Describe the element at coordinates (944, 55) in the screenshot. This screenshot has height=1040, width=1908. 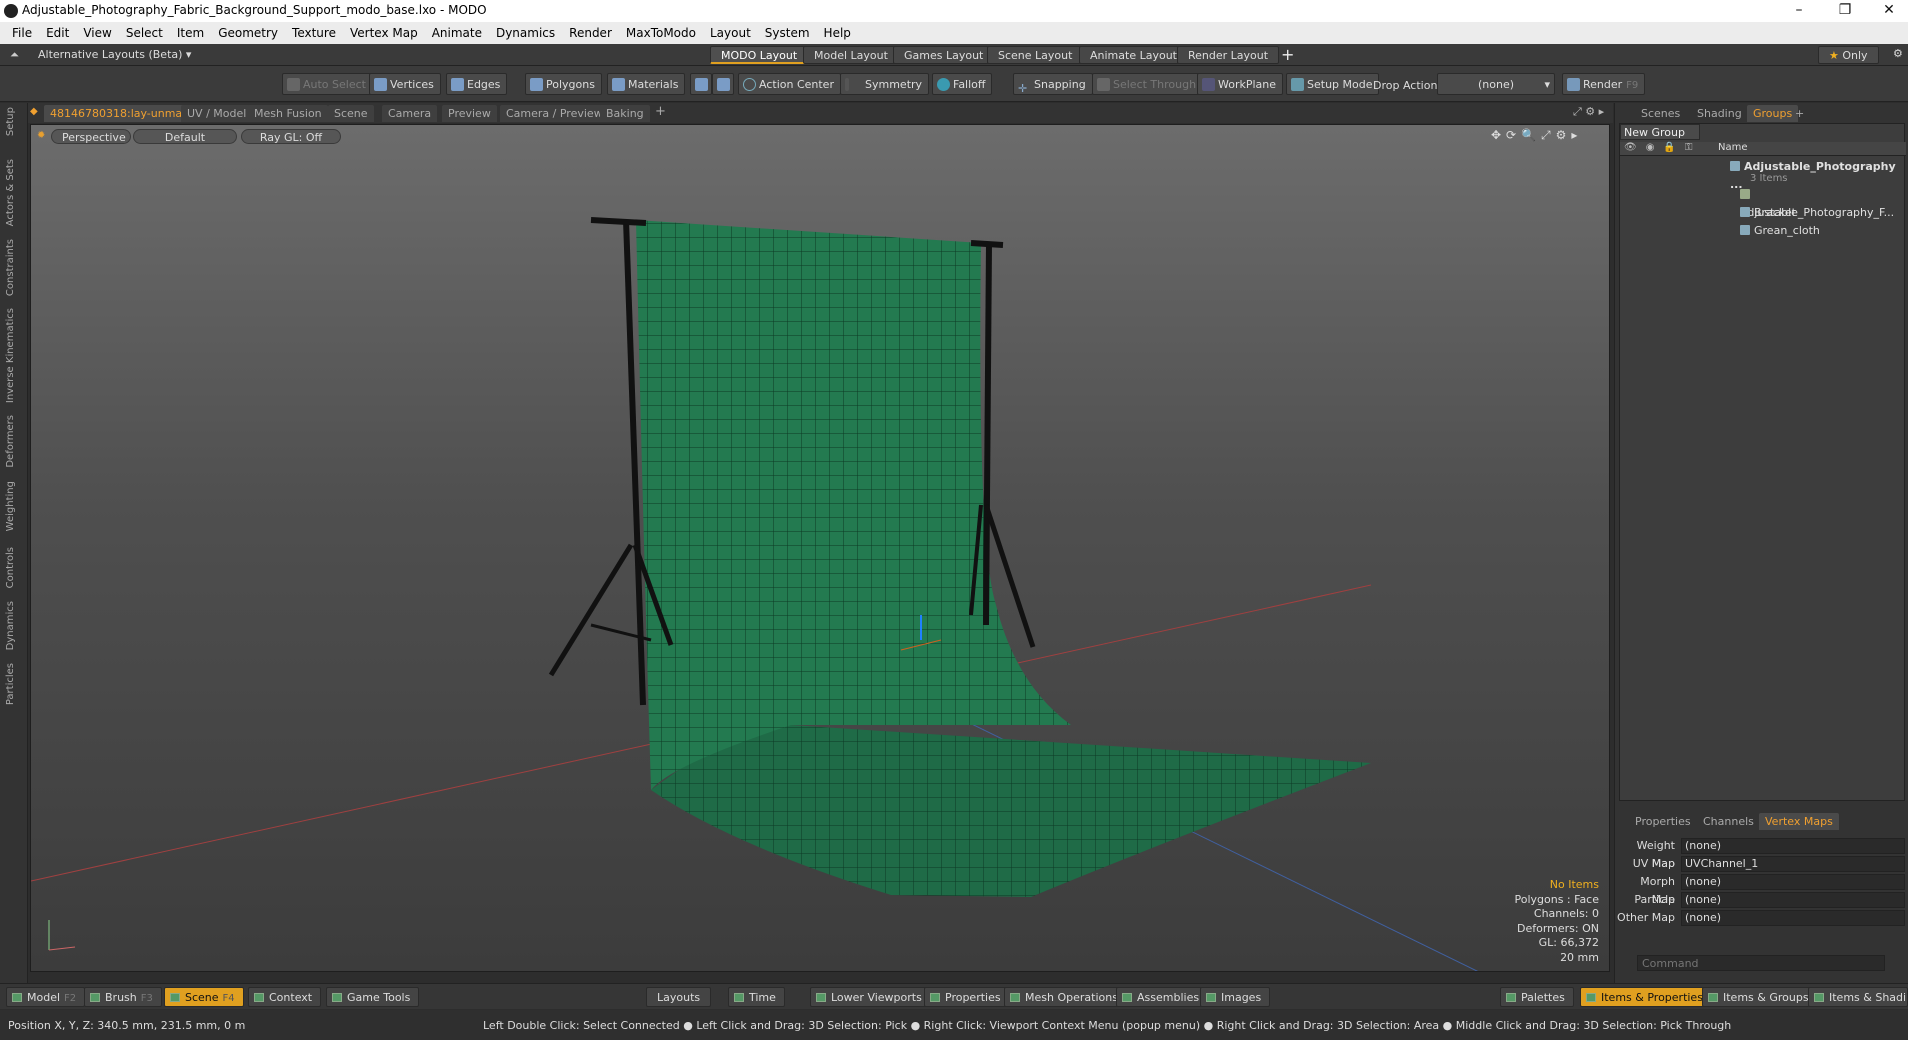
I see `tab-games-layout: Games Layout` at that location.